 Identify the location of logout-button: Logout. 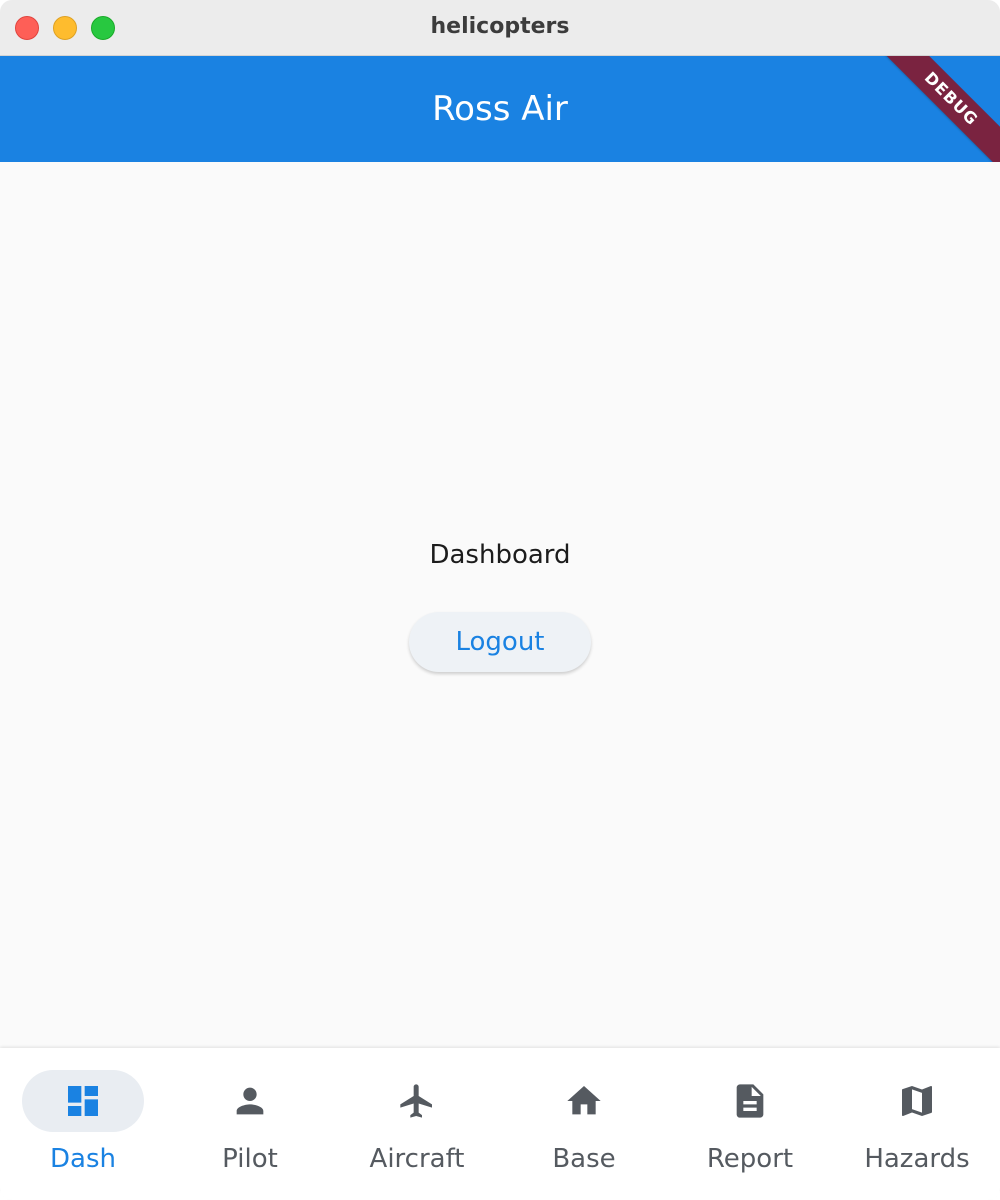
(500, 642).